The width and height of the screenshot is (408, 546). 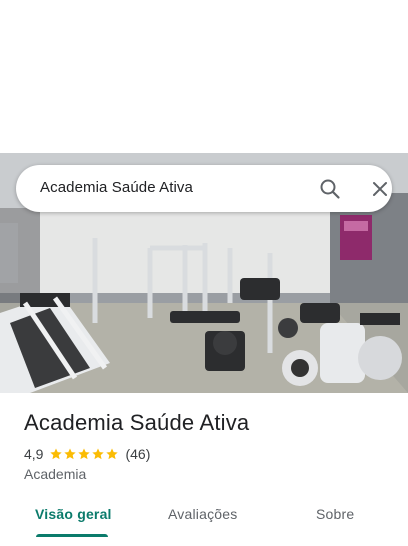 What do you see at coordinates (330, 189) in the screenshot?
I see `search-icon` at bounding box center [330, 189].